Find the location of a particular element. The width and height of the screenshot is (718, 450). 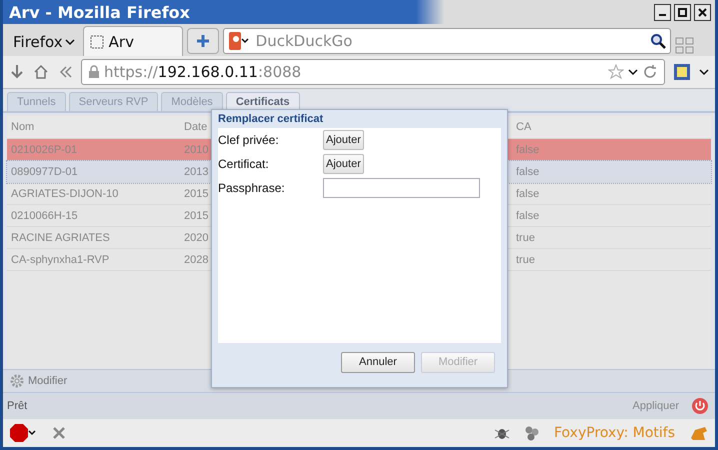

table-cell-text: 2020 is located at coordinates (195, 238).